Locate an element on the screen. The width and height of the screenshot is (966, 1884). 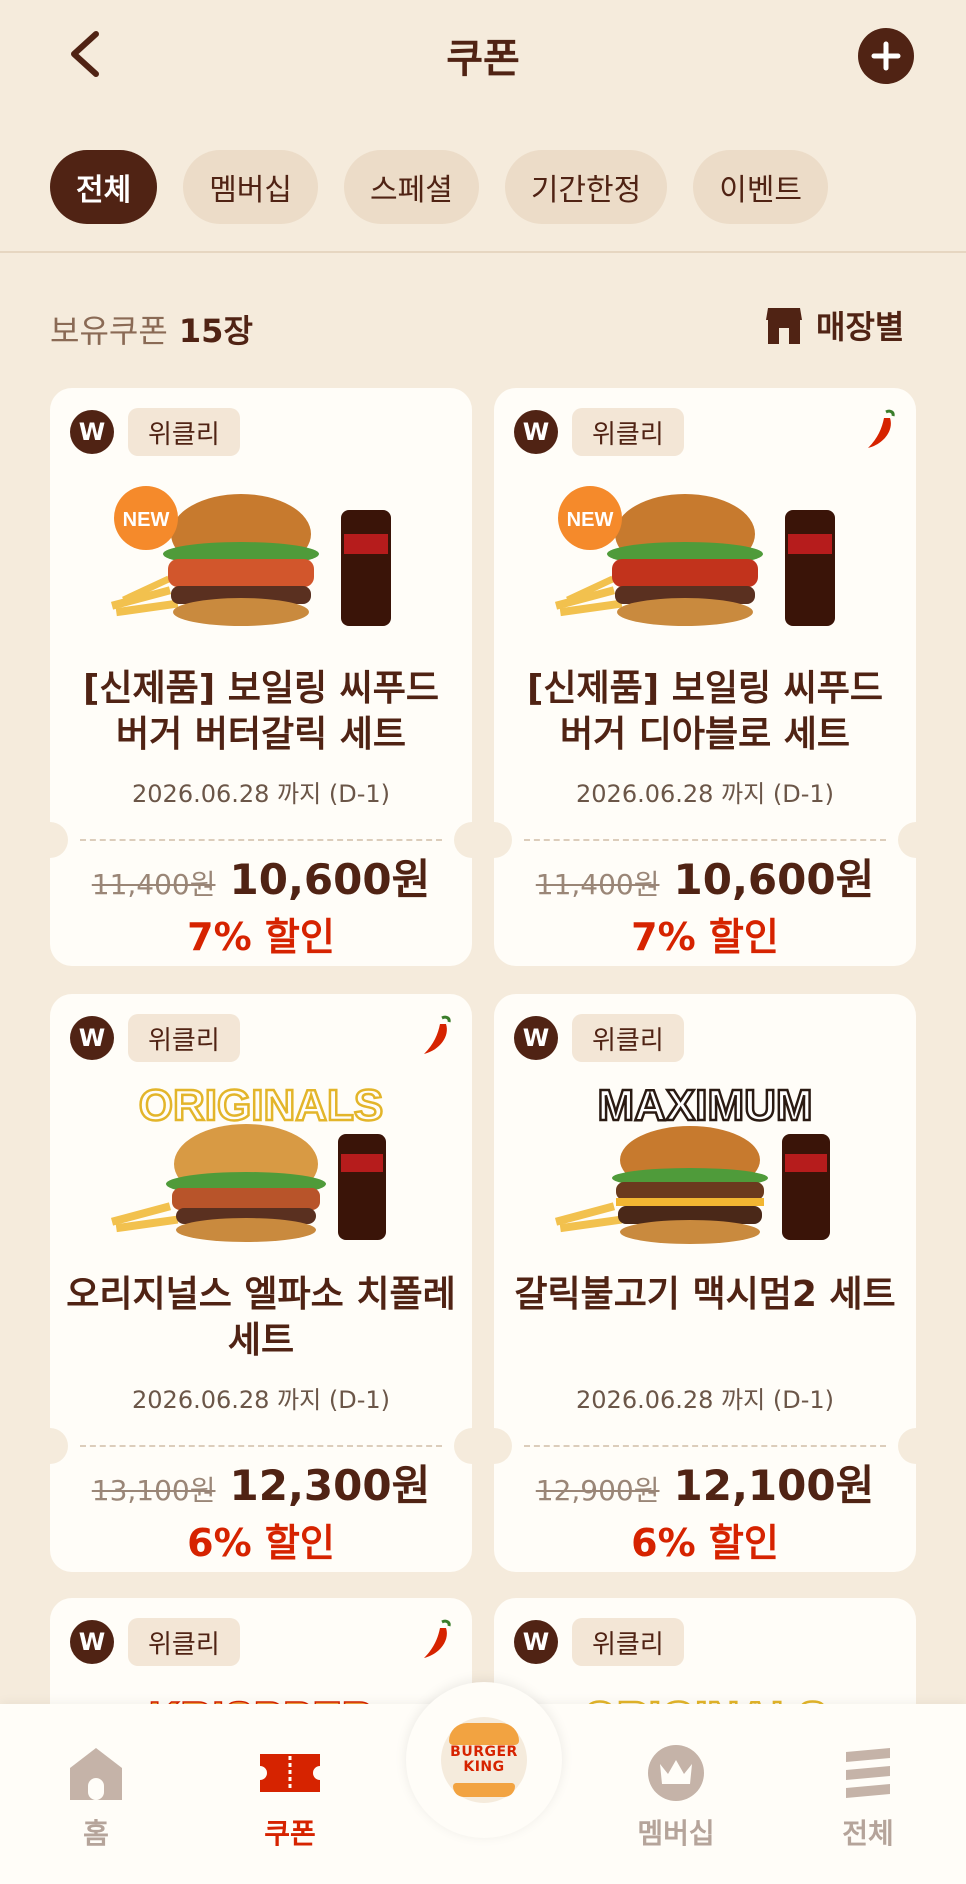
header: 쿠폰 is located at coordinates (483, 55).